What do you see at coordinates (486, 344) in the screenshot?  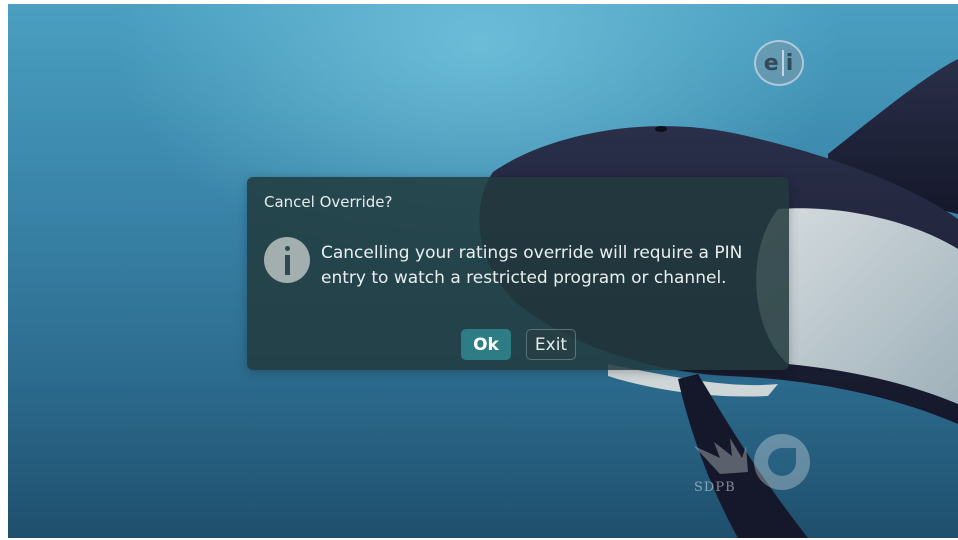 I see `ok-button: Ok` at bounding box center [486, 344].